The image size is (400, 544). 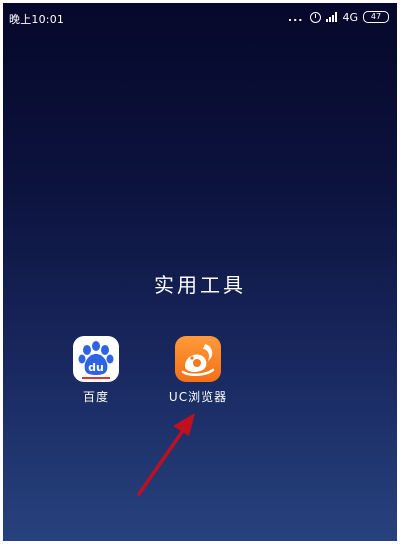 I want to click on alarm-icon, so click(x=316, y=17).